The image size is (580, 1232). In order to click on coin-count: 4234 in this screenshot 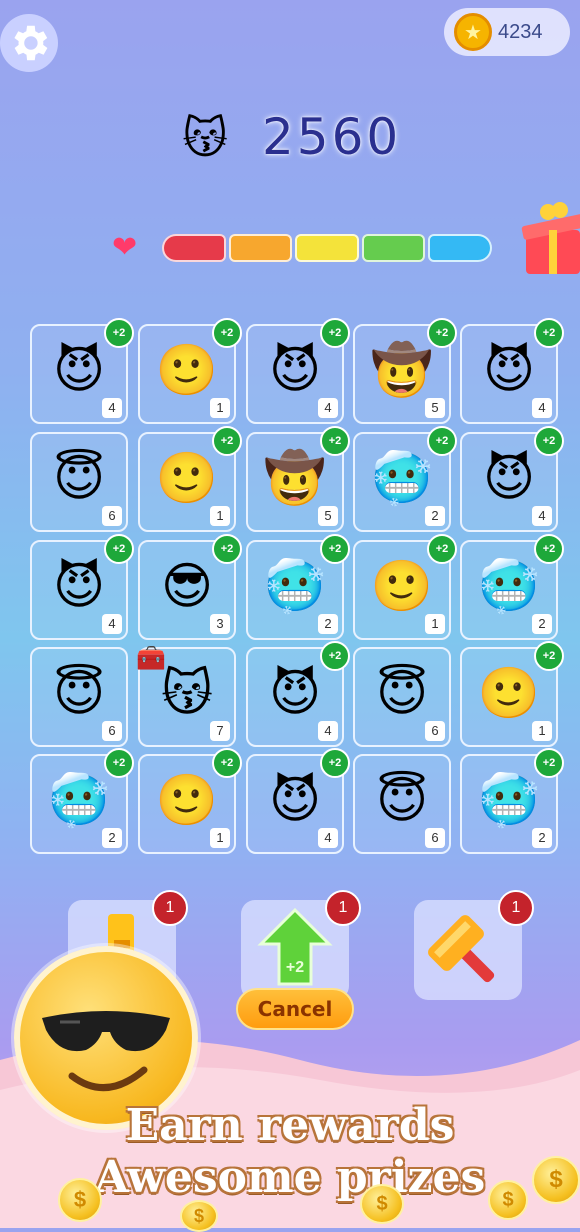, I will do `click(520, 31)`.